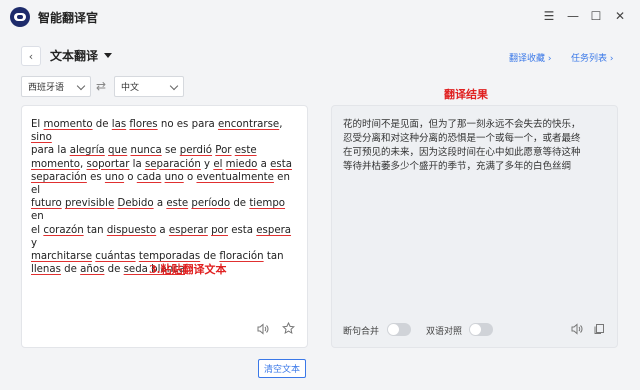  Describe the element at coordinates (46, 270) in the screenshot. I see `flagged-word: llenas` at that location.